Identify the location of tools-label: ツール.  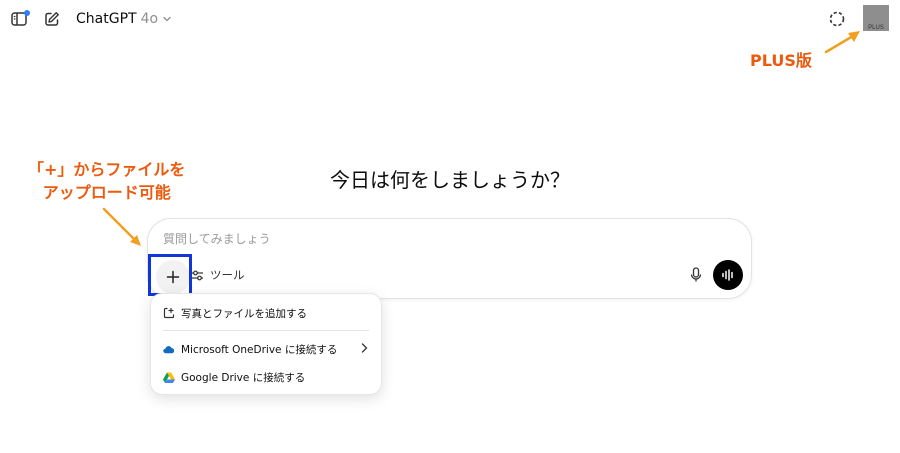
(227, 275).